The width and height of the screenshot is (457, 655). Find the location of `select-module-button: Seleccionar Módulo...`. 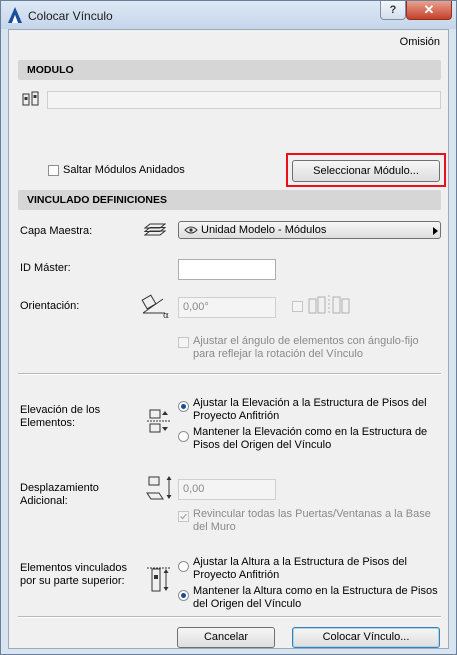

select-module-button: Seleccionar Módulo... is located at coordinates (366, 171).